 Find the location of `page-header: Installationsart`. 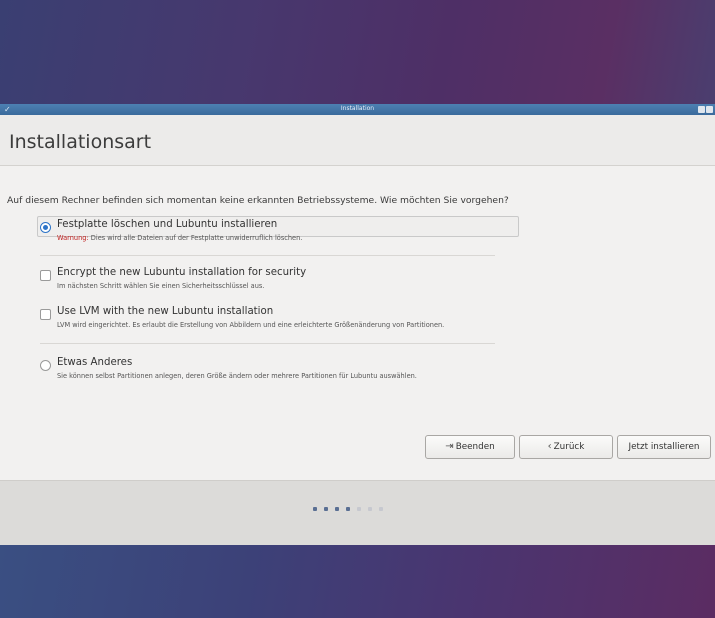

page-header: Installationsart is located at coordinates (357, 140).